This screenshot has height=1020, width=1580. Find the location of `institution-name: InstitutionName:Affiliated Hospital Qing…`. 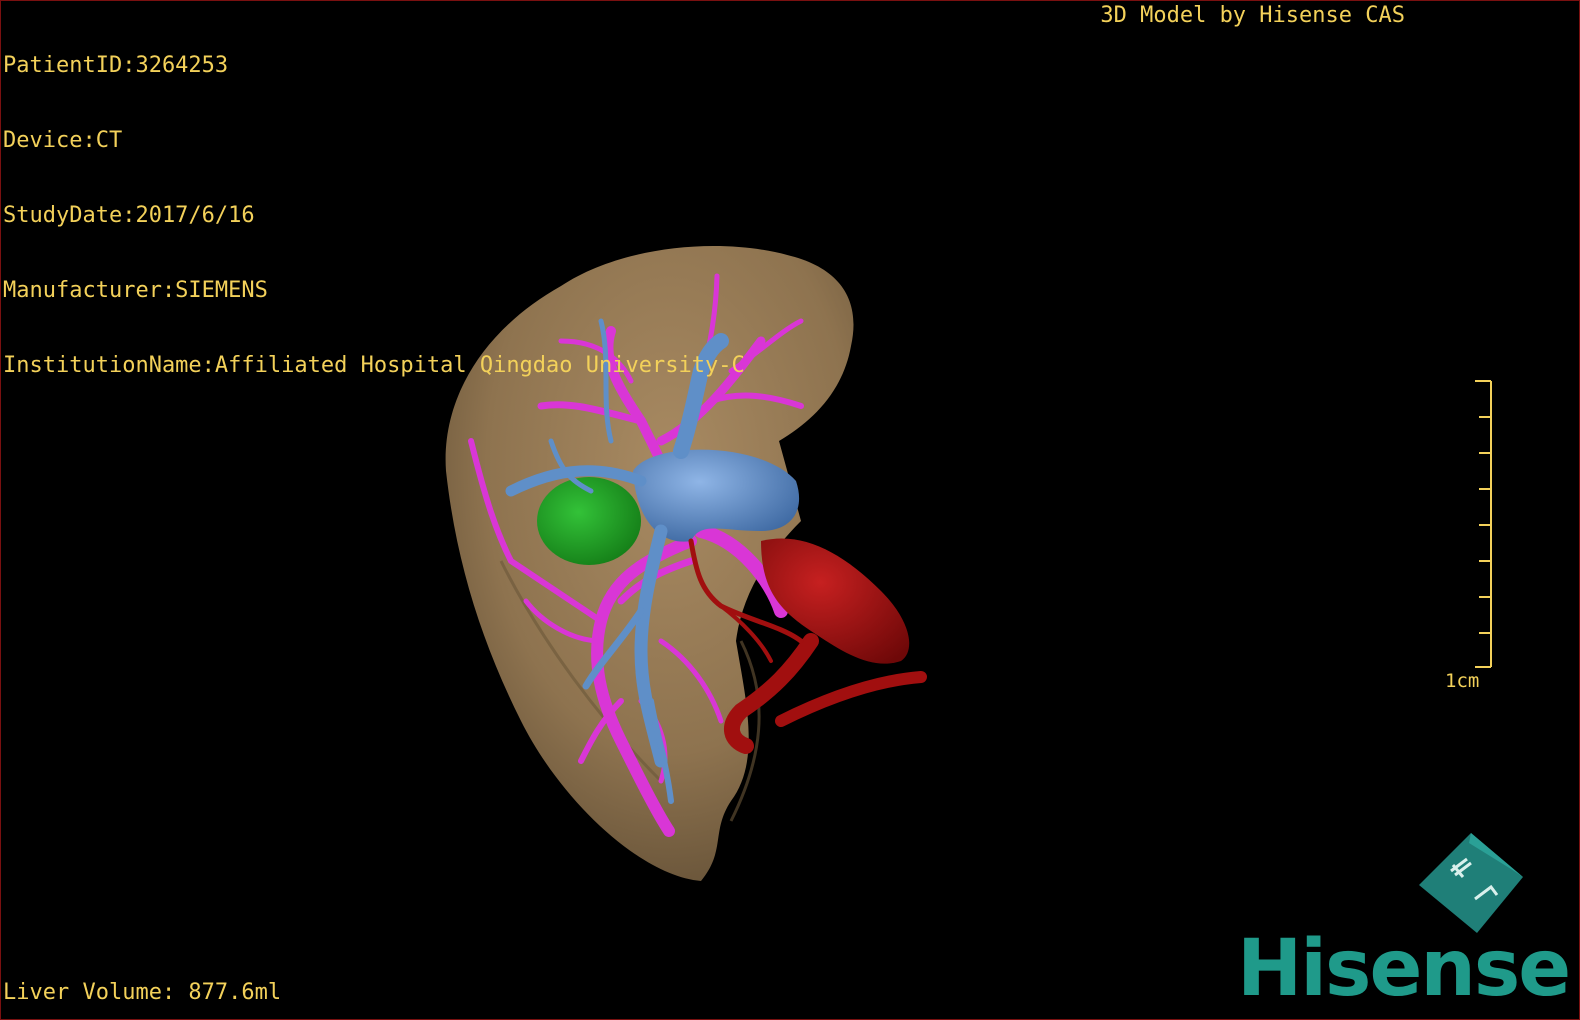

institution-name: InstitutionName:Affiliated Hospital Qing… is located at coordinates (374, 365).